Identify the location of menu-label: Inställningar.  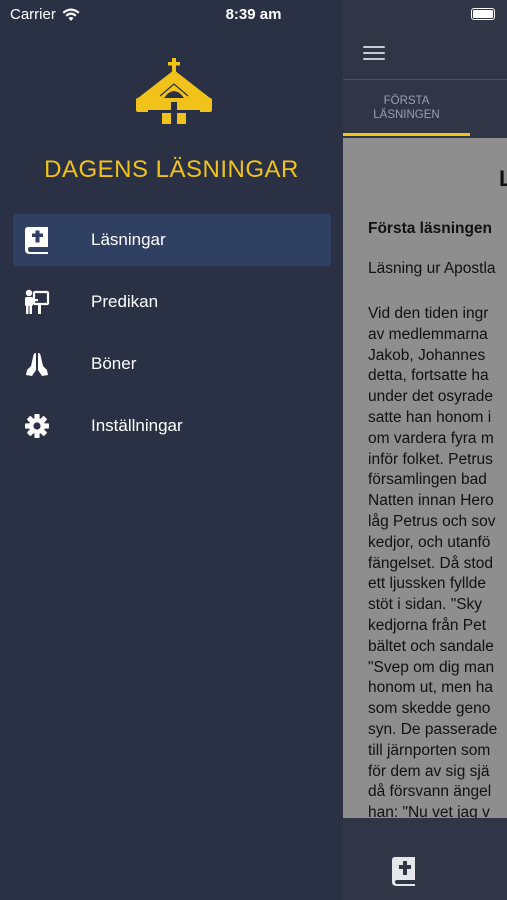
(137, 425).